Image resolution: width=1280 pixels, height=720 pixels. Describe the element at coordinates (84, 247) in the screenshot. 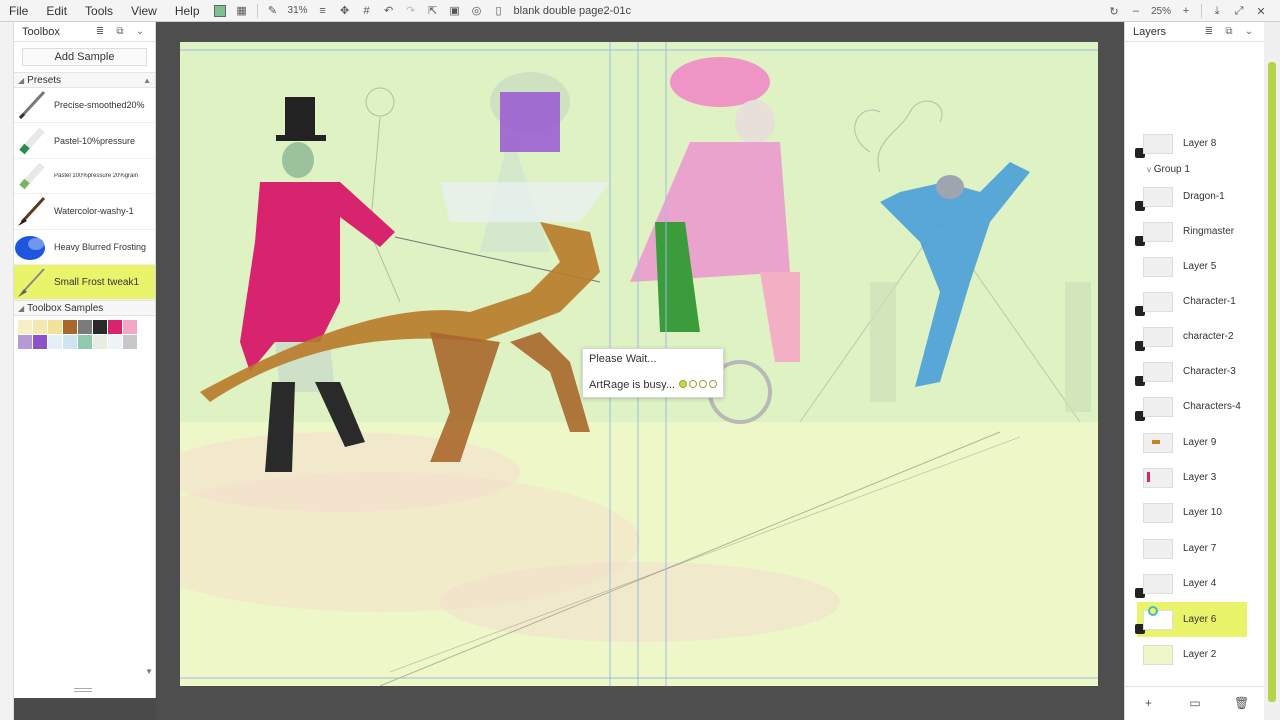

I see `preset-item: Heavy Blurred Frosting` at that location.